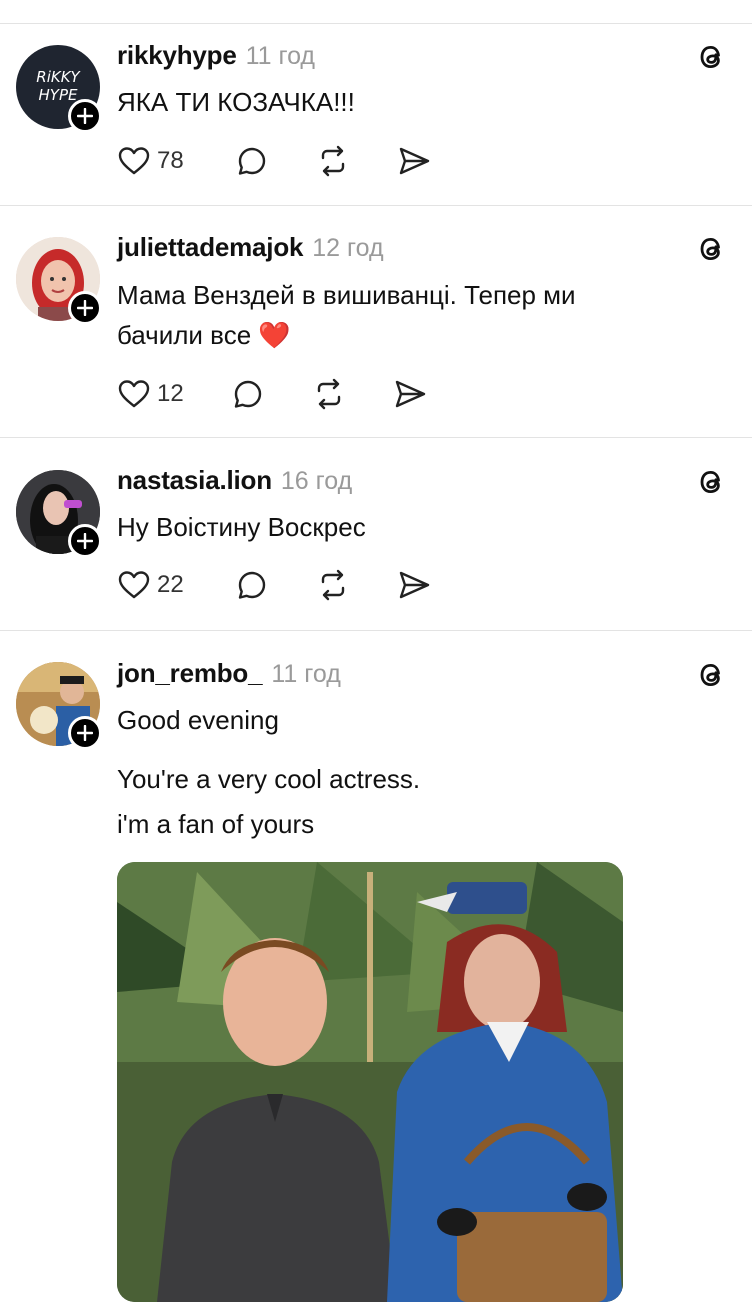 This screenshot has height=1302, width=752. I want to click on post-text: ЯКА ТИ КОЗАЧКА!!!, so click(417, 102).